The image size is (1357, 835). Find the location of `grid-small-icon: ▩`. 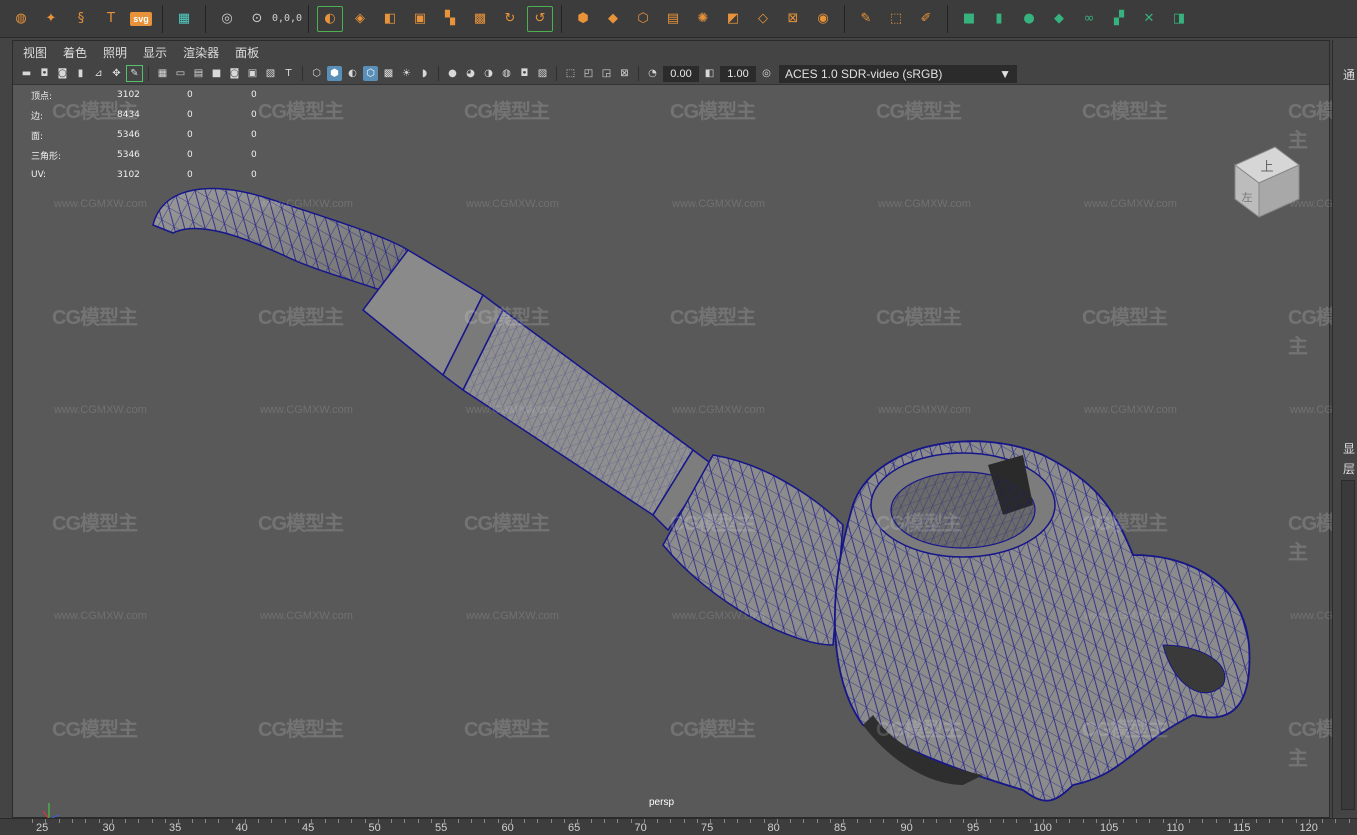

grid-small-icon: ▩ is located at coordinates (480, 19).